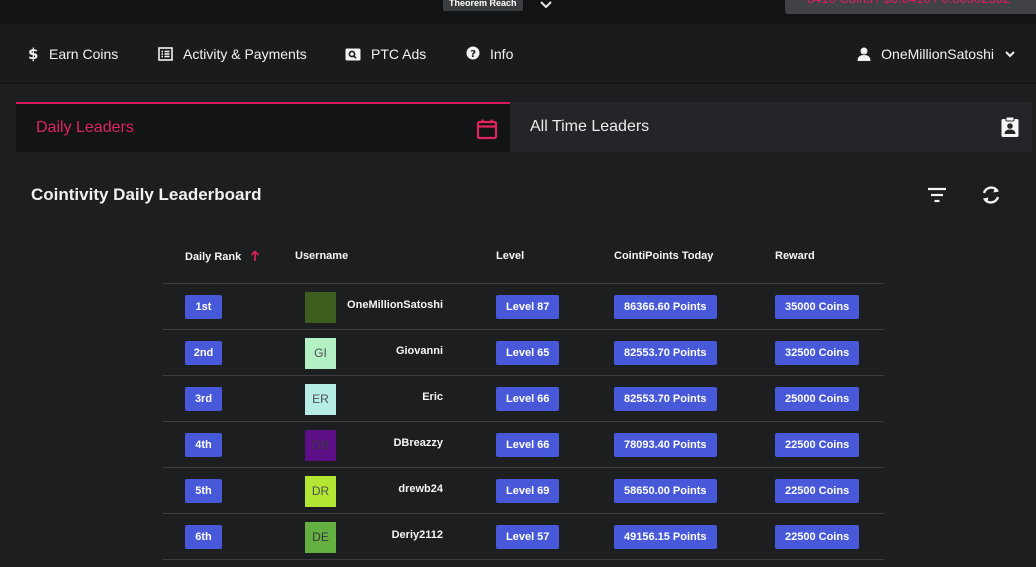 The width and height of the screenshot is (1036, 567). What do you see at coordinates (203, 445) in the screenshot?
I see `rank-badge: 4th` at bounding box center [203, 445].